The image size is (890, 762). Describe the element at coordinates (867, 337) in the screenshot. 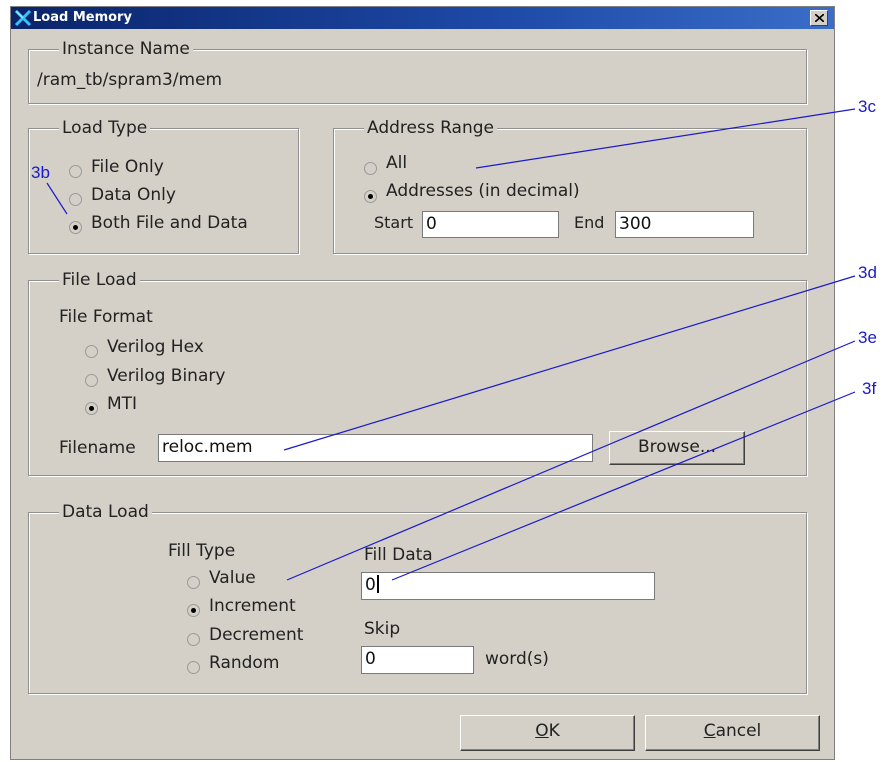

I see `callout-3e: 3e` at that location.